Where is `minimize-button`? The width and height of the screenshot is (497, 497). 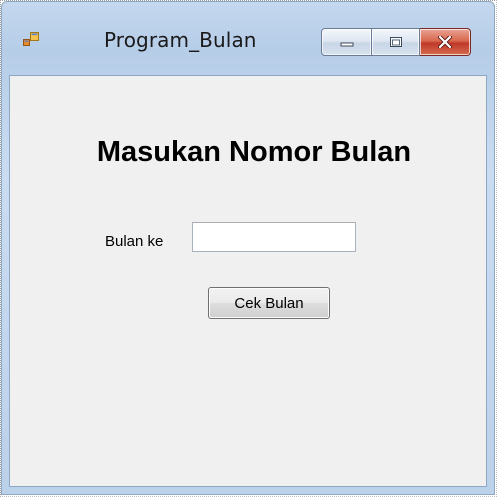 minimize-button is located at coordinates (346, 42).